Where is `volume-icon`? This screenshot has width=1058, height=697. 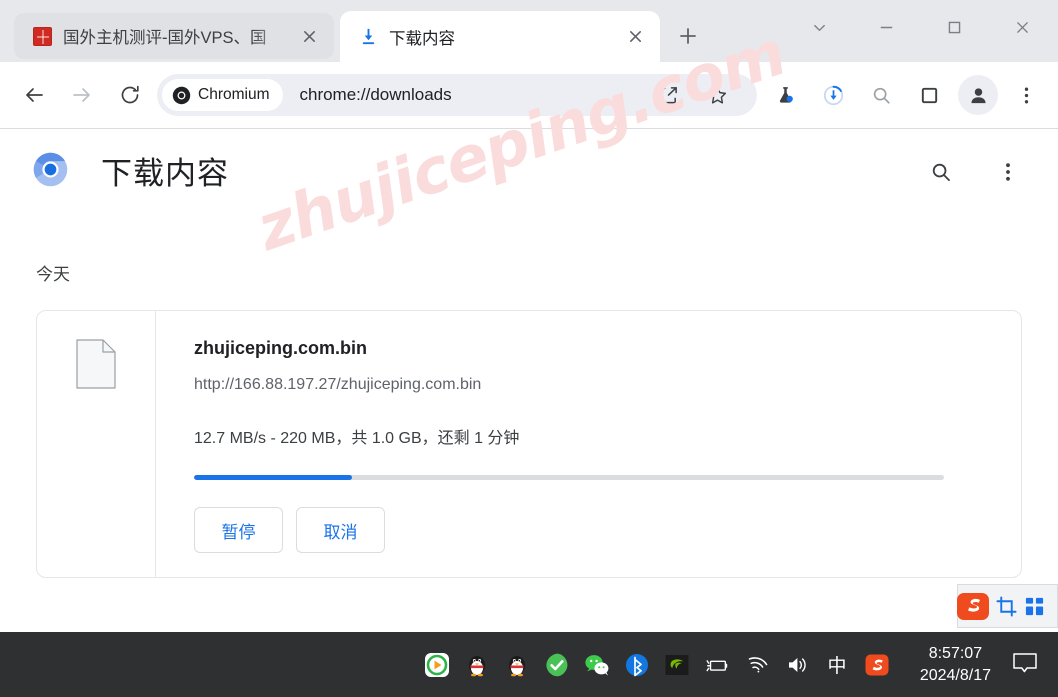 volume-icon is located at coordinates (797, 665).